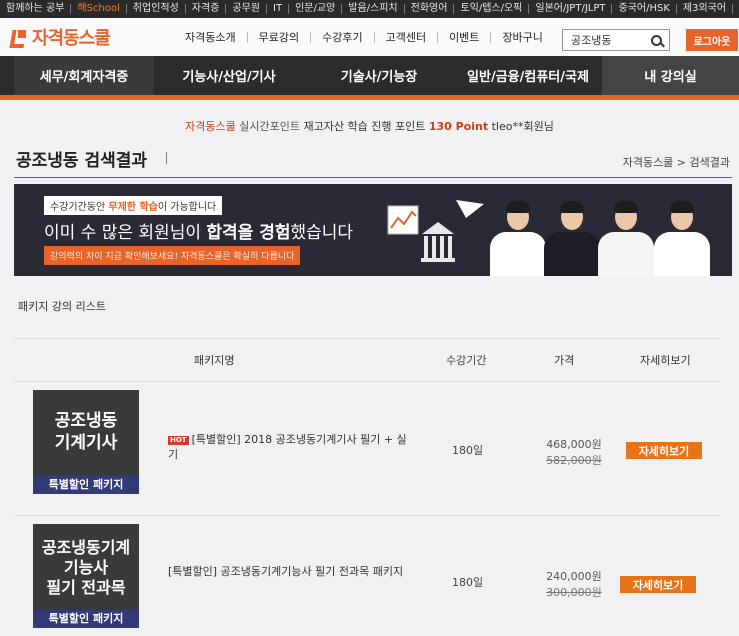  Describe the element at coordinates (705, 9) in the screenshot. I see `topbar-item: 제3외국어` at that location.